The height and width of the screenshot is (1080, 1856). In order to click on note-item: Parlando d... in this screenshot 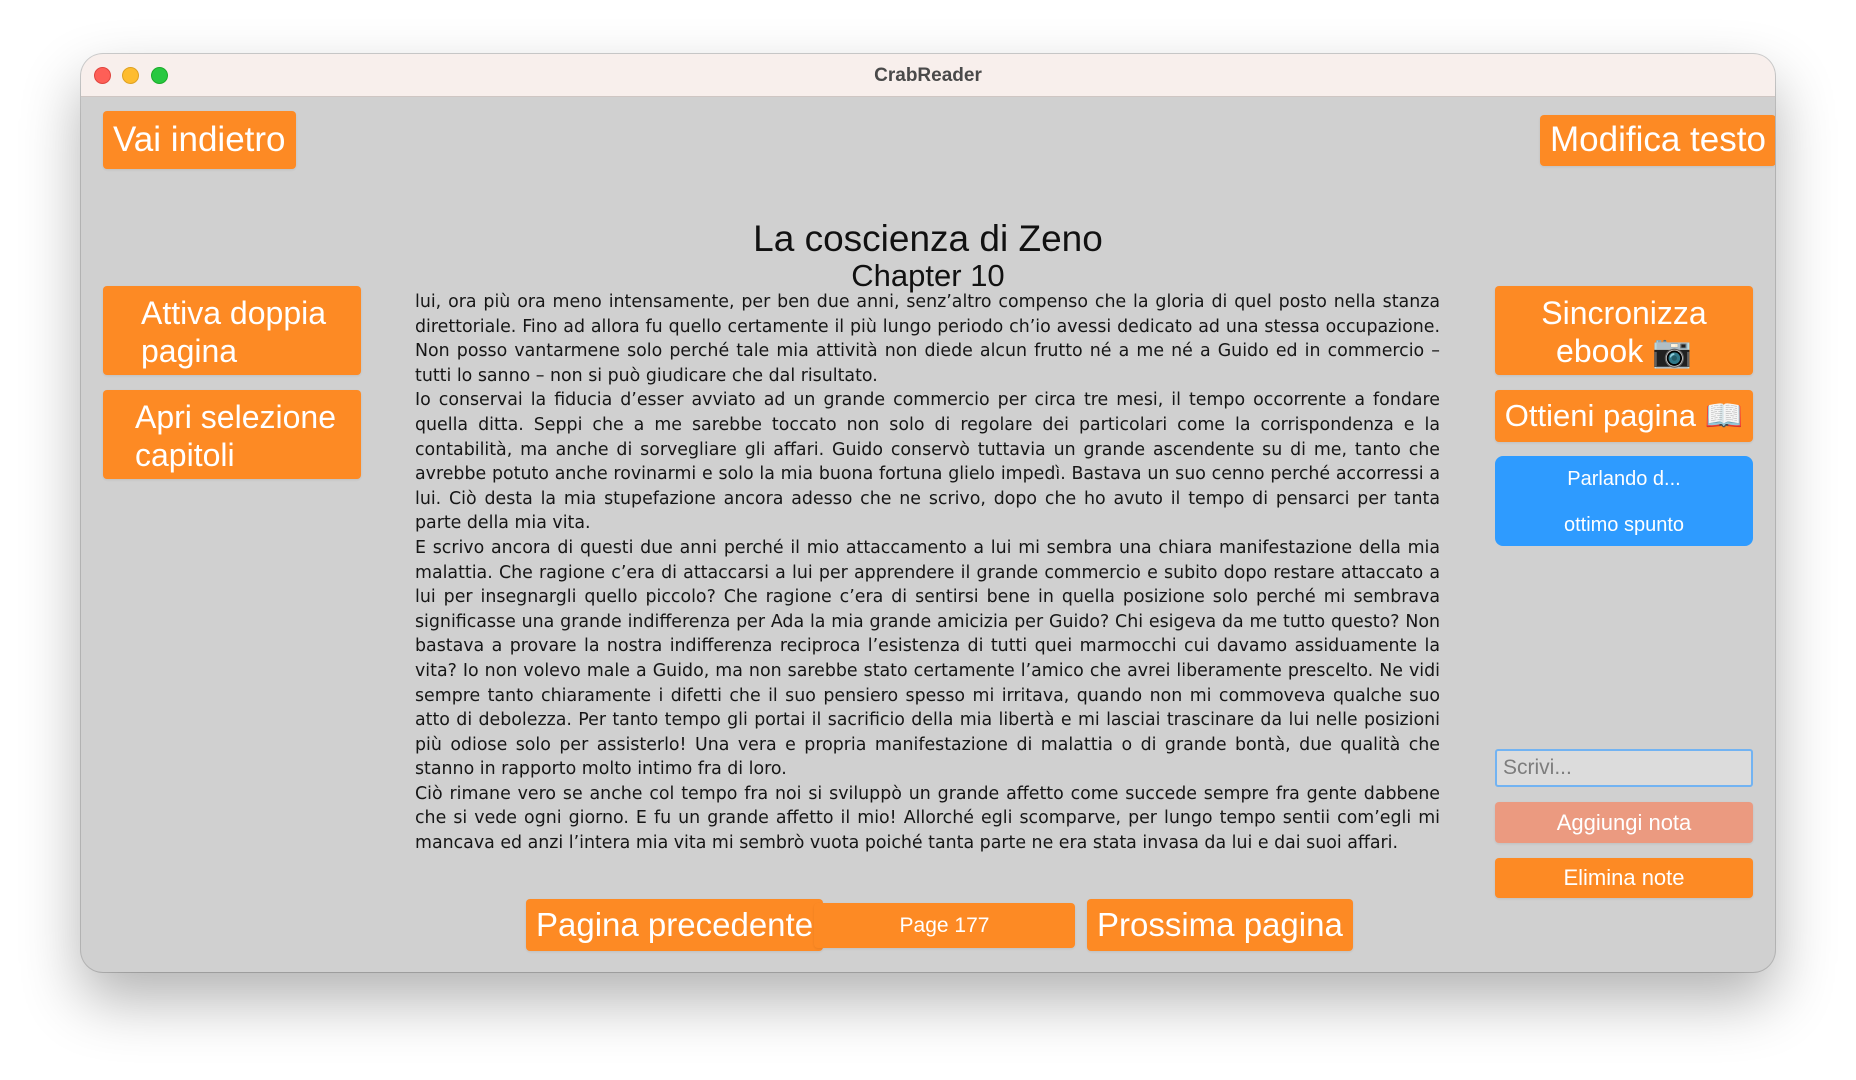, I will do `click(1624, 479)`.